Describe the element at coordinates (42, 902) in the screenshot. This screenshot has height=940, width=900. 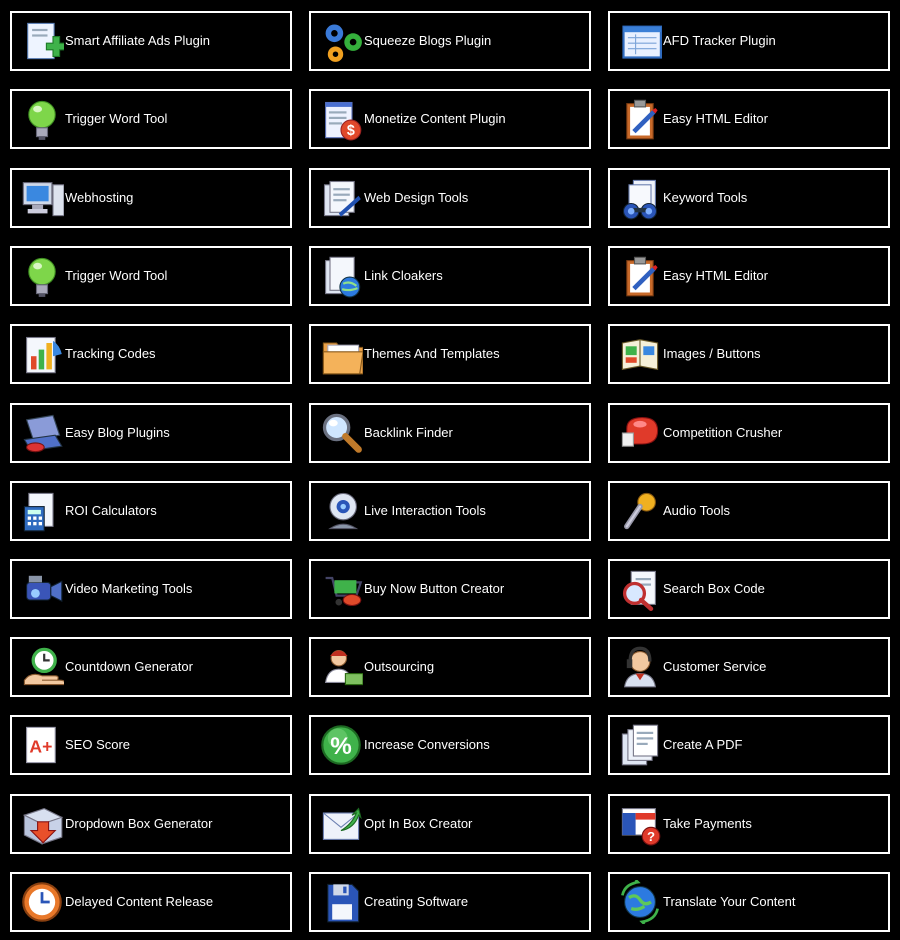
I see `wall-clock-icon` at that location.